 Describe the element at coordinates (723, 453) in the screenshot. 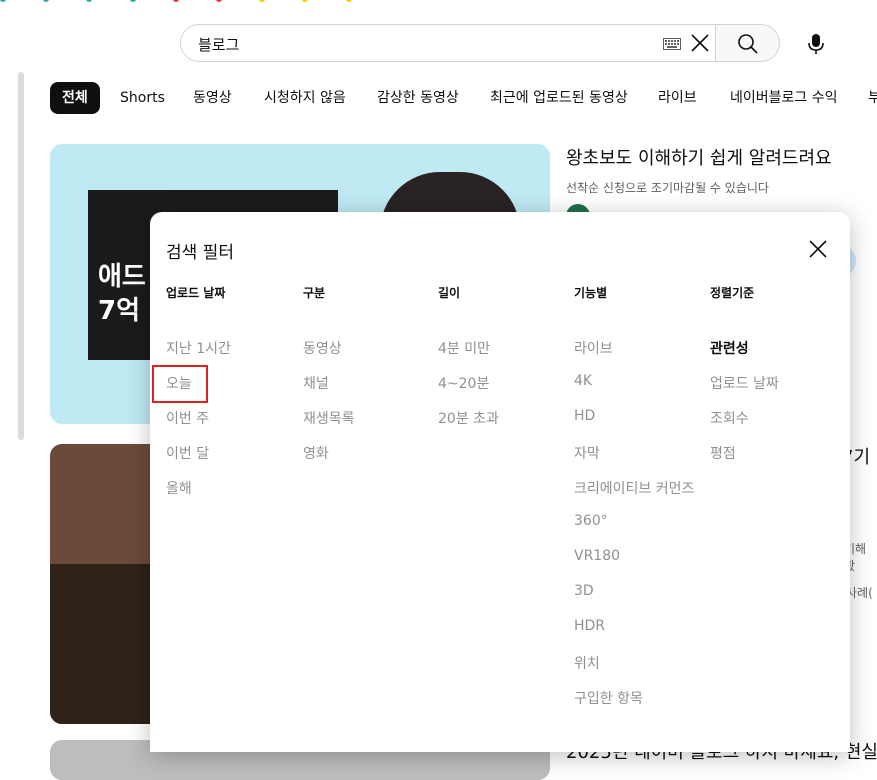

I see `filter-option-rating: 평점` at that location.